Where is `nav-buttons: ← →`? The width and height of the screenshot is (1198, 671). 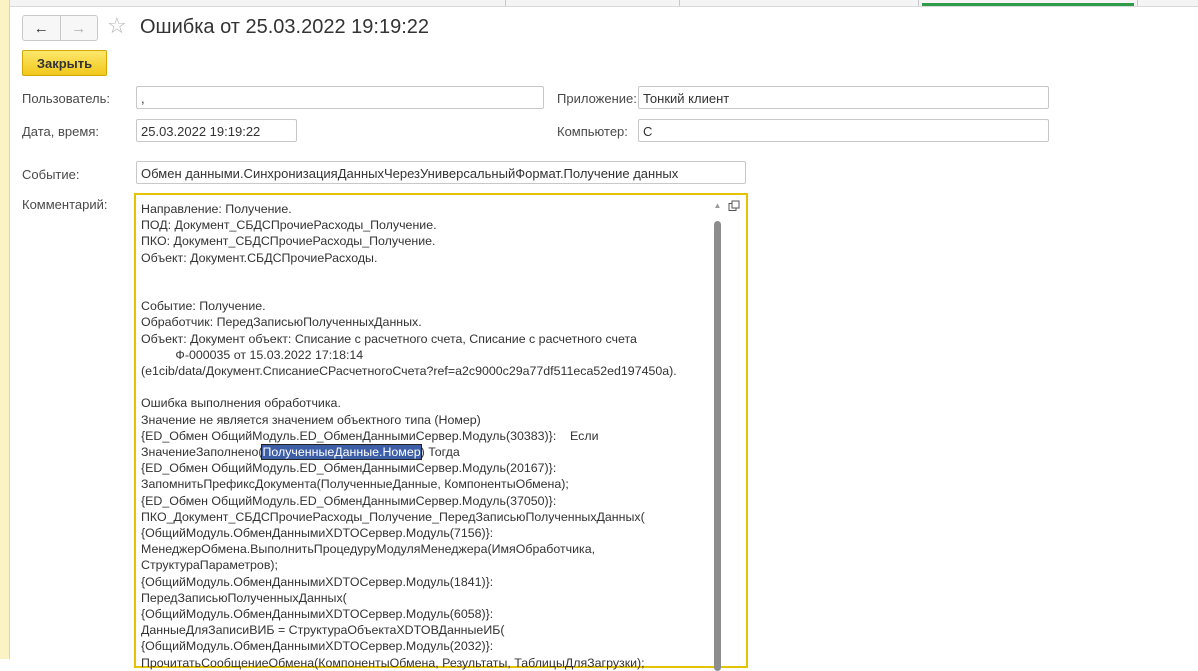 nav-buttons: ← → is located at coordinates (60, 28).